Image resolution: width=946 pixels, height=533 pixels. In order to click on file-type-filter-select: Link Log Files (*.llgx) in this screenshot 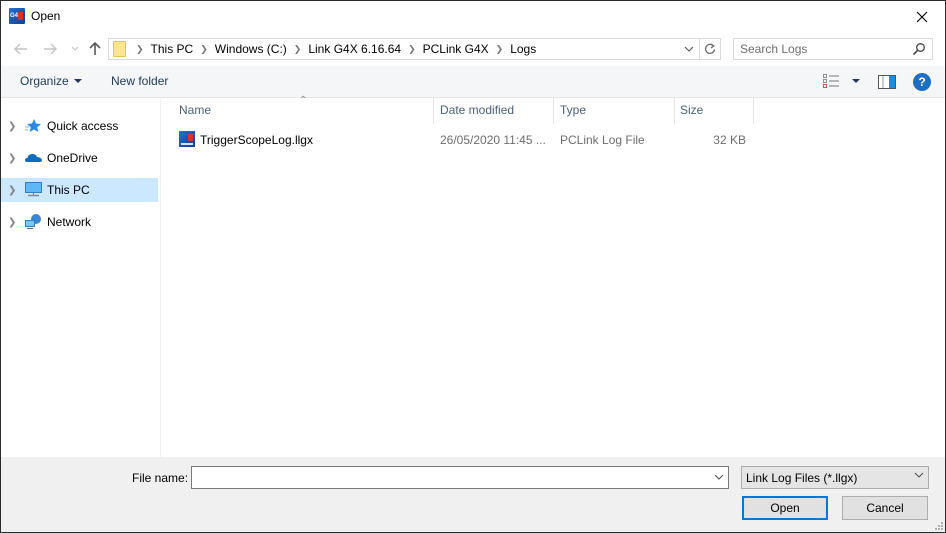, I will do `click(835, 477)`.